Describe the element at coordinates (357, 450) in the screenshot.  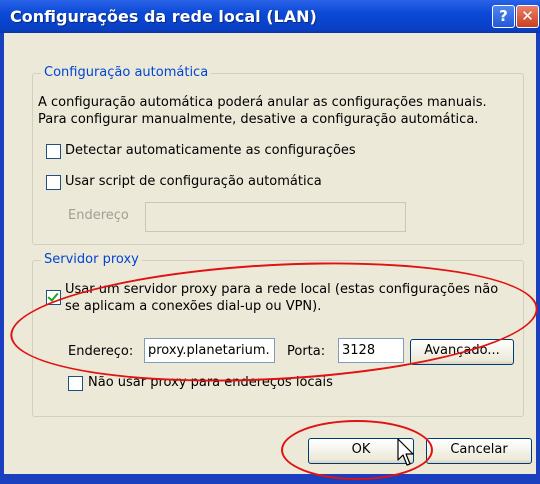
I see `ok-highlight-ellipse` at that location.